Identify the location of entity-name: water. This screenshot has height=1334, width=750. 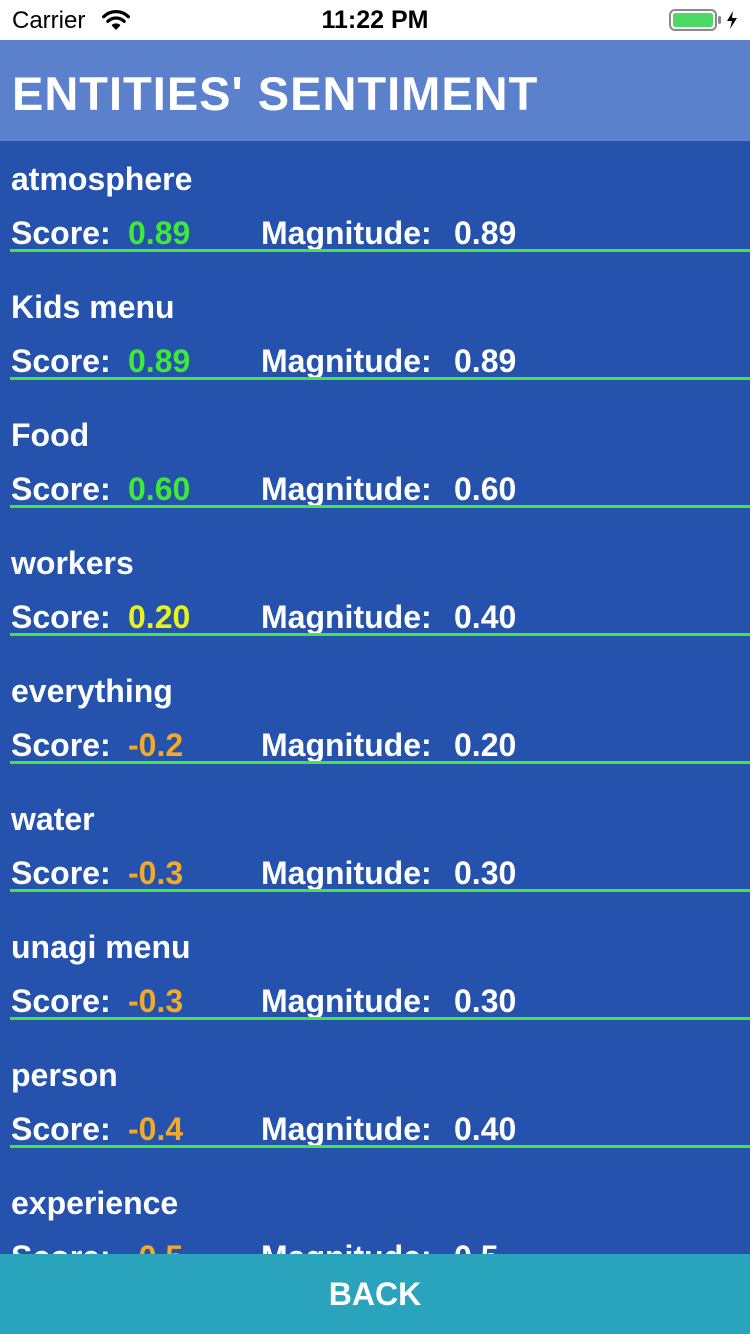
(53, 819).